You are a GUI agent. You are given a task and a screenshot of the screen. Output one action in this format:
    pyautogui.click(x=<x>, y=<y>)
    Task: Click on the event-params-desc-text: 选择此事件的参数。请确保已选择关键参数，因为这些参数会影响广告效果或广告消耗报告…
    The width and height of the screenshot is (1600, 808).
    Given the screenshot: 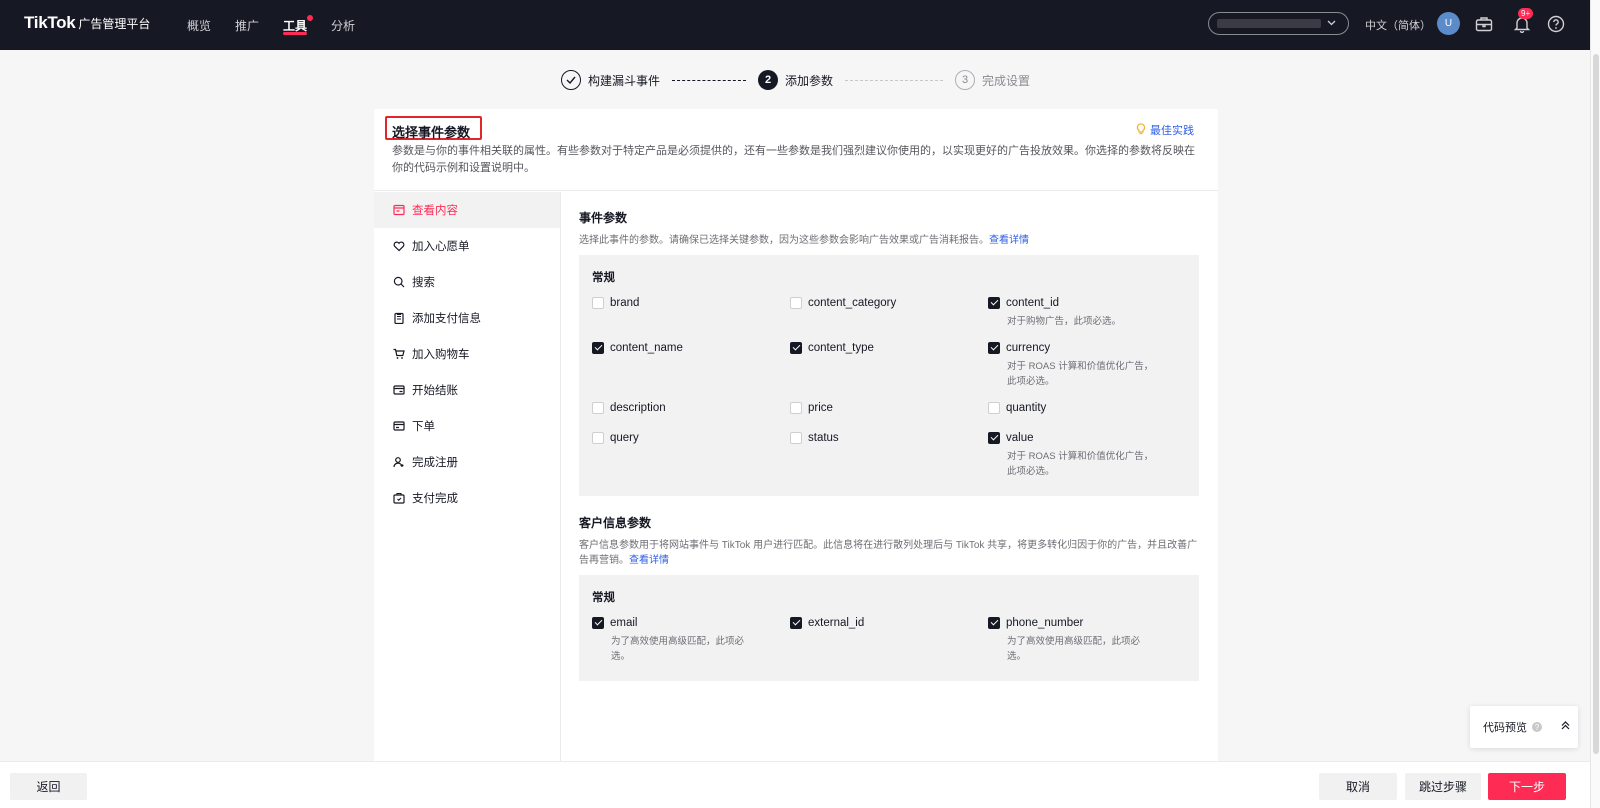 What is the action you would take?
    pyautogui.click(x=784, y=240)
    